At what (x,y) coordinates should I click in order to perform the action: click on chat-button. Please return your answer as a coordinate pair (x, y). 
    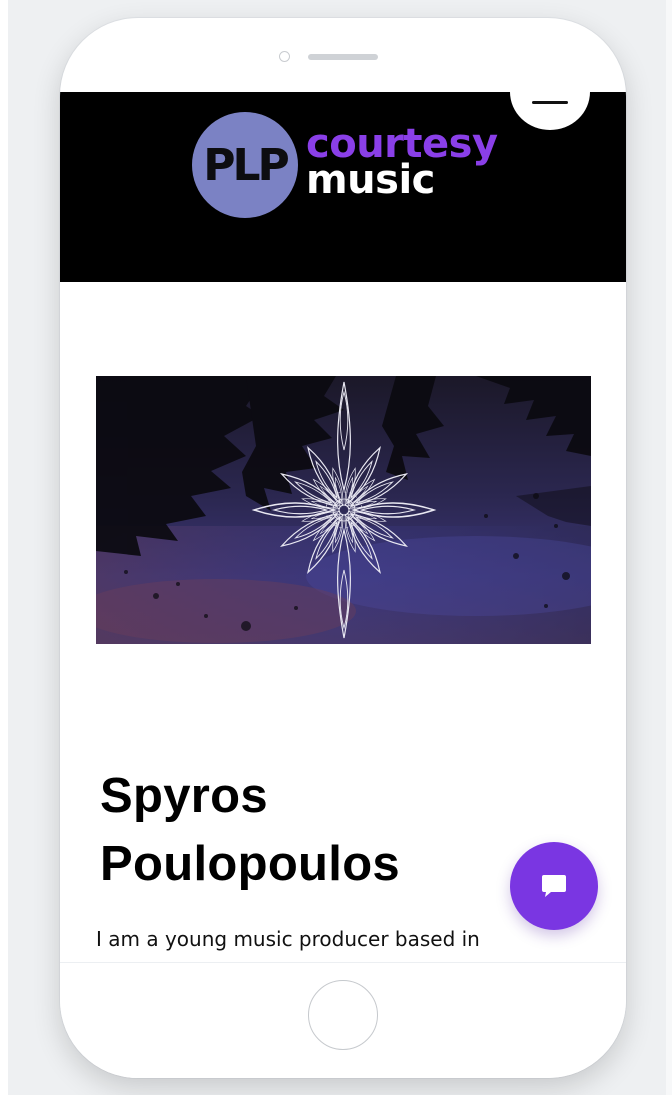
    Looking at the image, I should click on (554, 886).